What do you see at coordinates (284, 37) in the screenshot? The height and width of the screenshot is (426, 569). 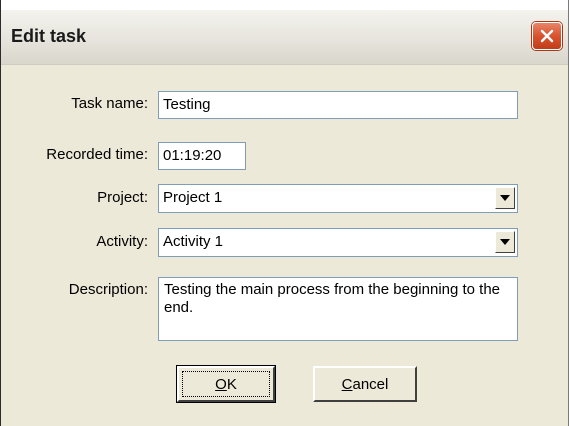 I see `title-bar: Edit task` at bounding box center [284, 37].